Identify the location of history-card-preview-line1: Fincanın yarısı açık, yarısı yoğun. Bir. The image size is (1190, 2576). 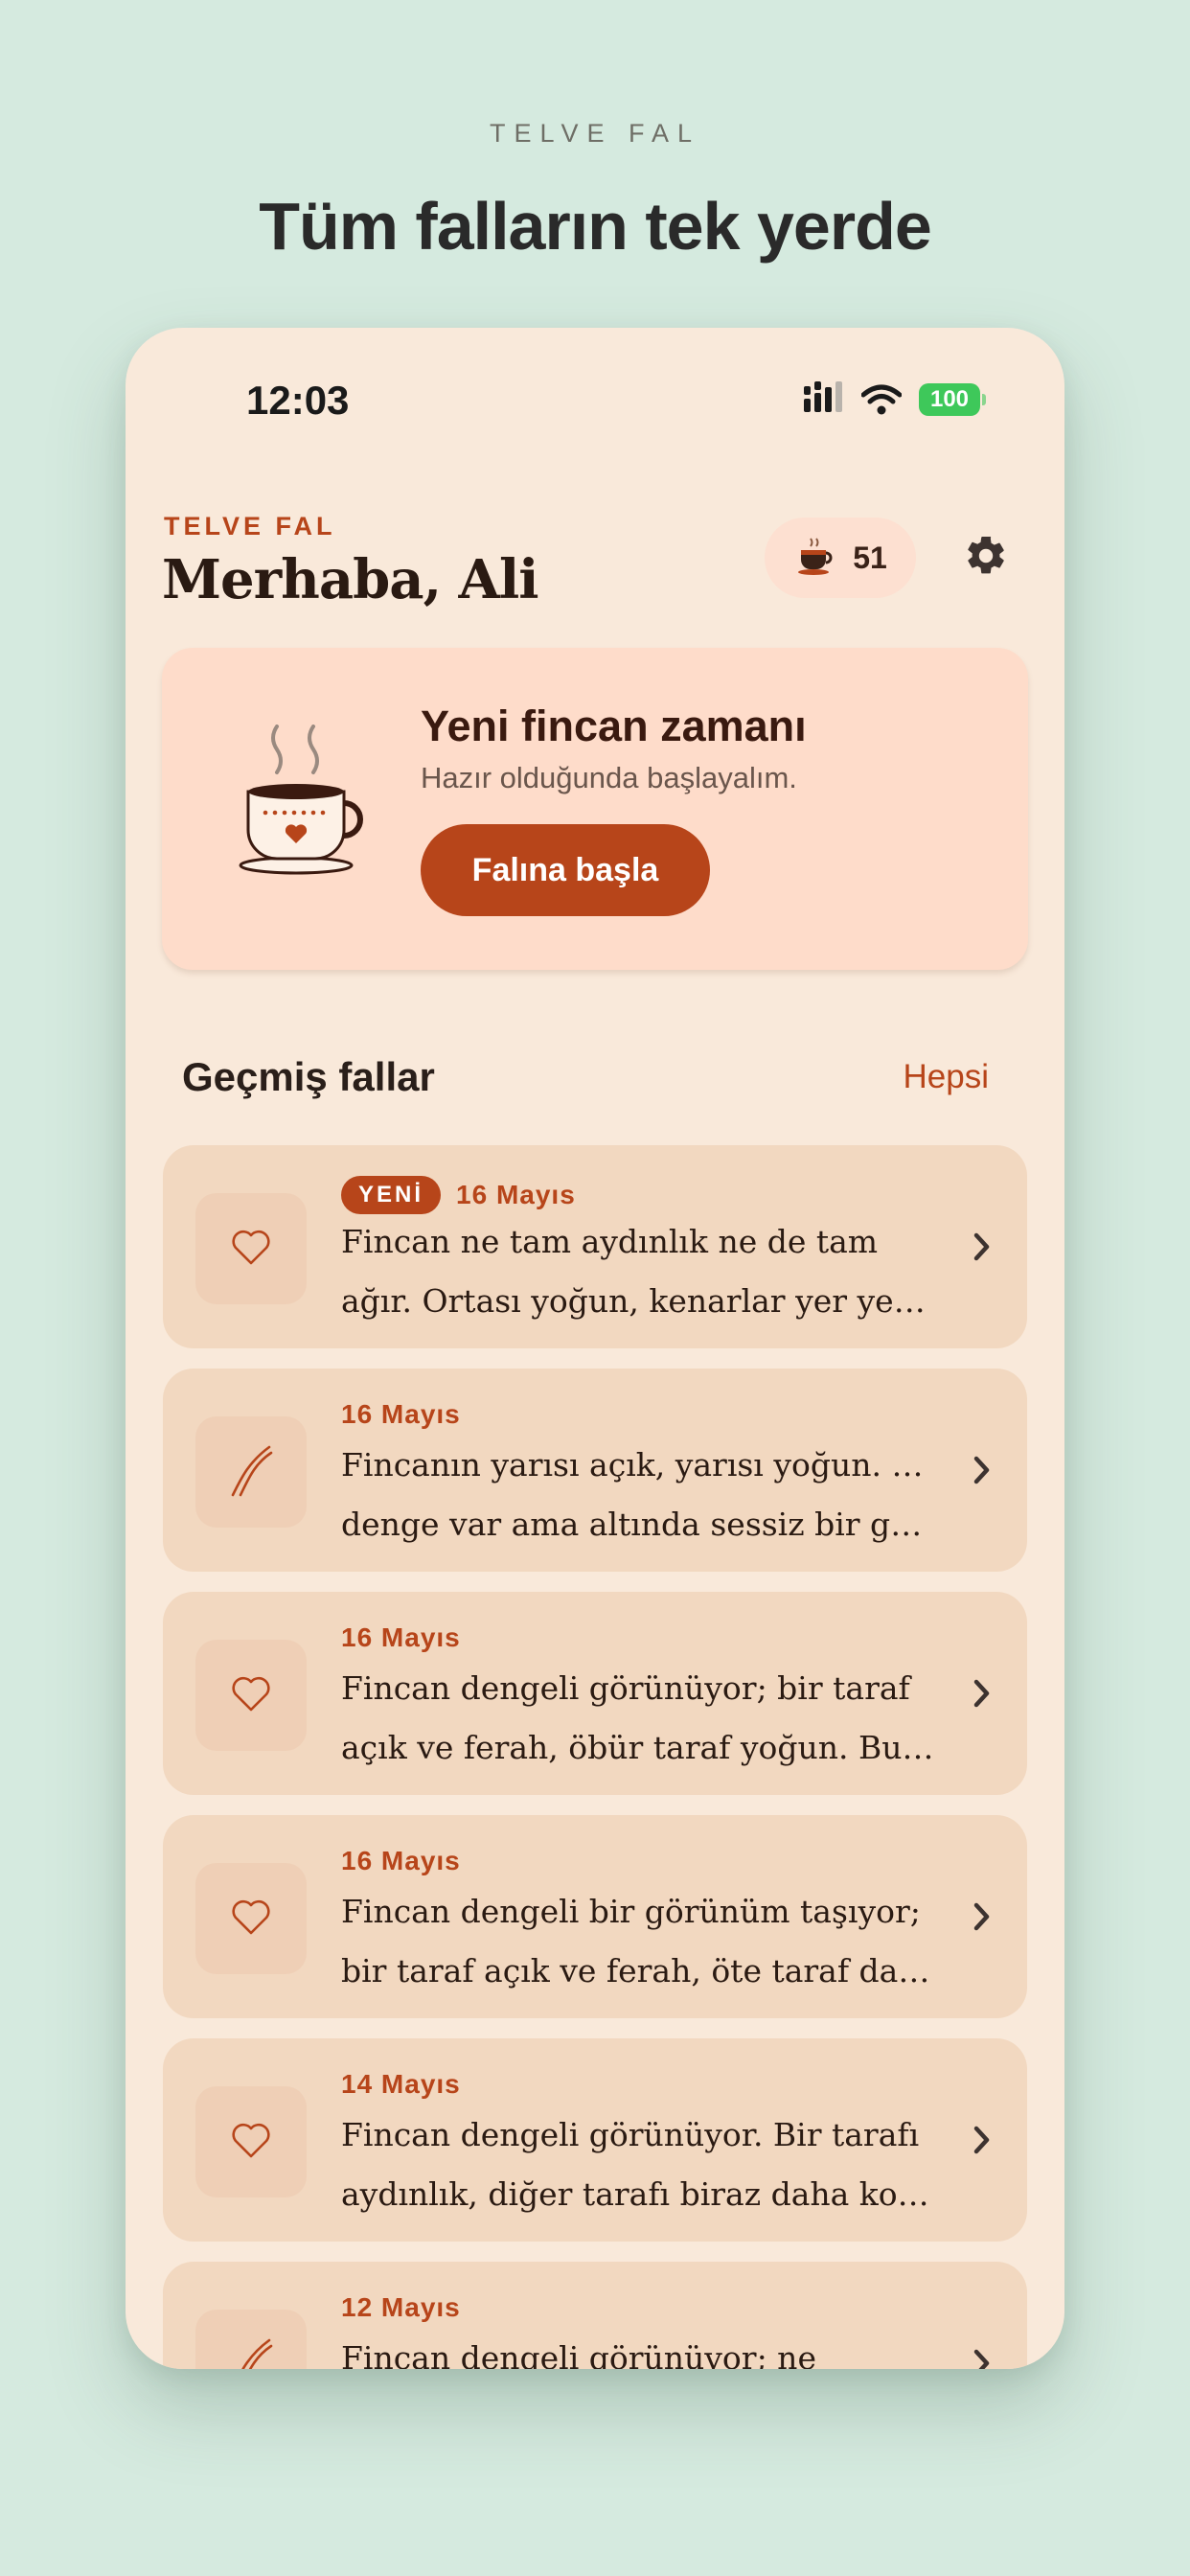
(638, 1465).